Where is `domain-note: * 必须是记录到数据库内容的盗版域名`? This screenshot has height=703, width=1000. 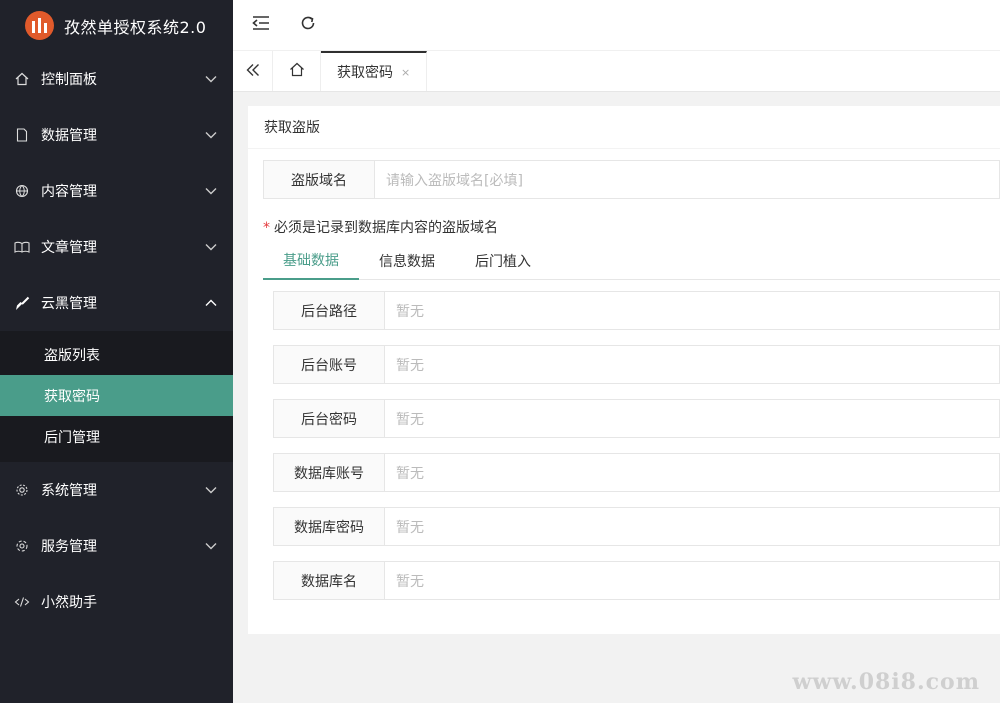 domain-note: * 必须是记录到数据库内容的盗版域名 is located at coordinates (380, 227).